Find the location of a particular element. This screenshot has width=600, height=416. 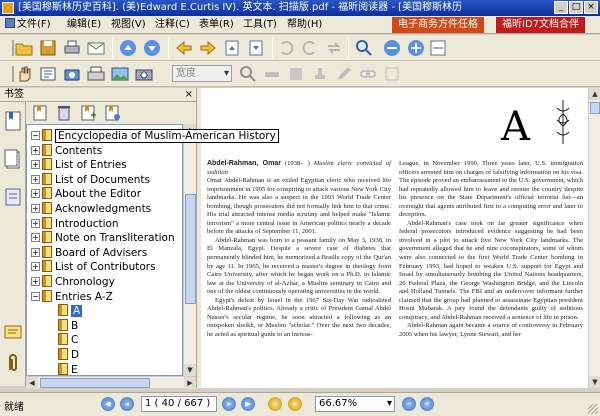

stamp-icon is located at coordinates (320, 74).